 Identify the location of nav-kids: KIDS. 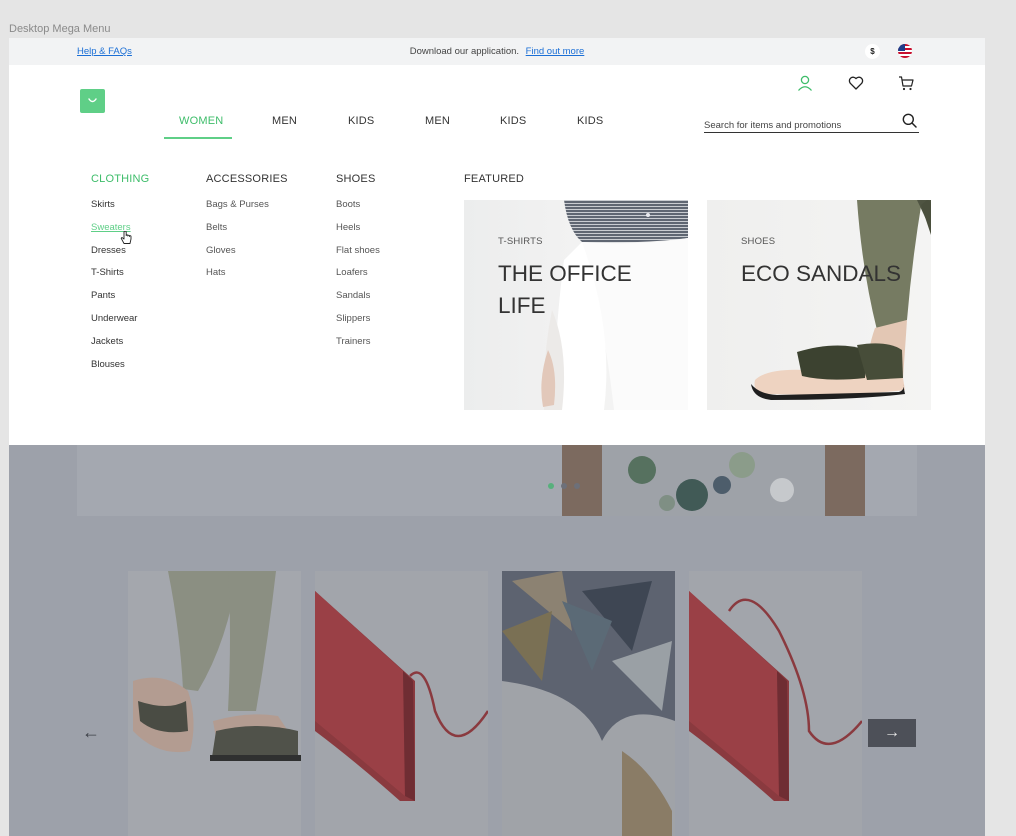
(361, 121).